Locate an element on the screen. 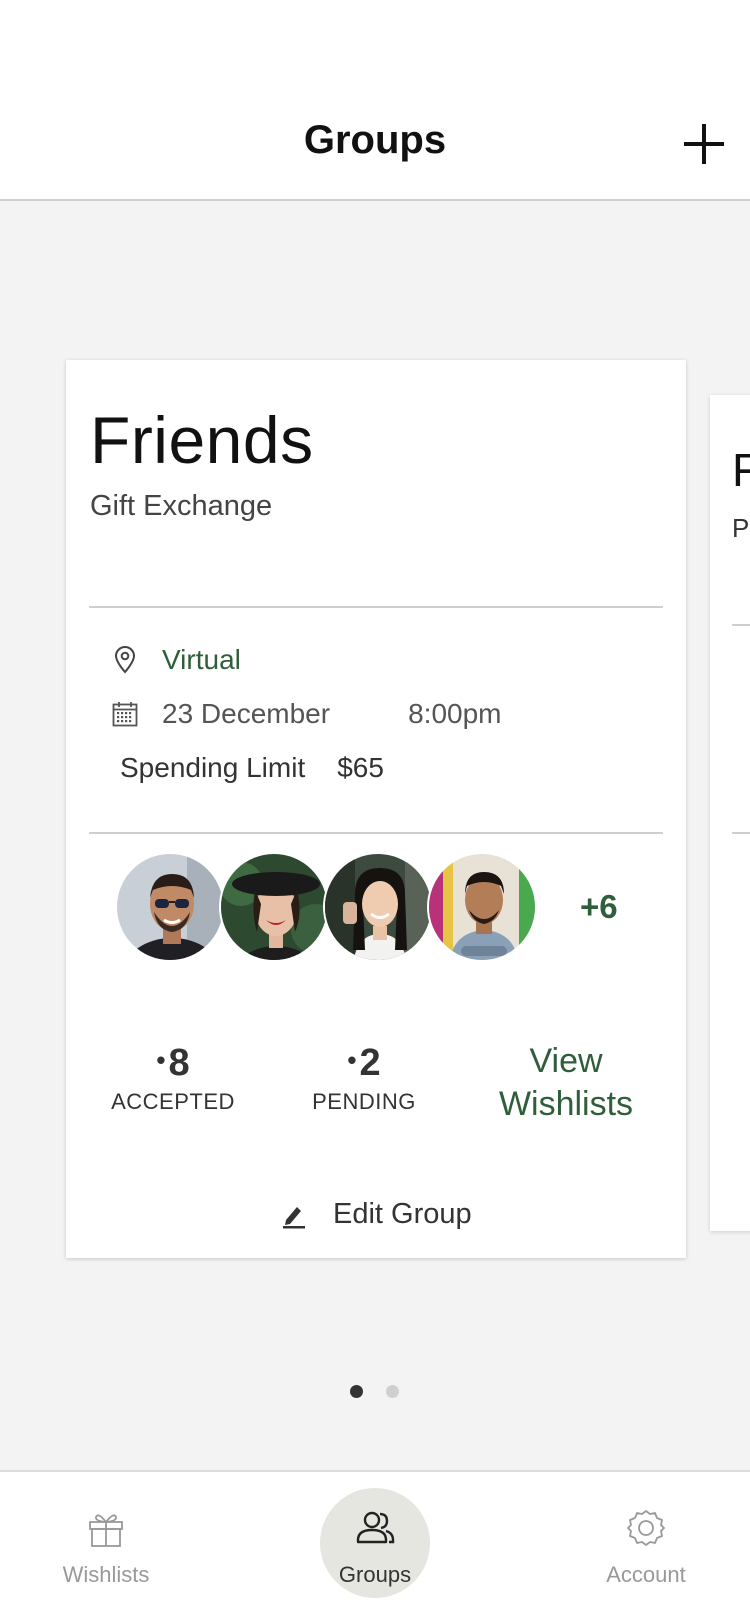 The image size is (750, 1624). spending-limit-row: Spending Limit $65 is located at coordinates (252, 768).